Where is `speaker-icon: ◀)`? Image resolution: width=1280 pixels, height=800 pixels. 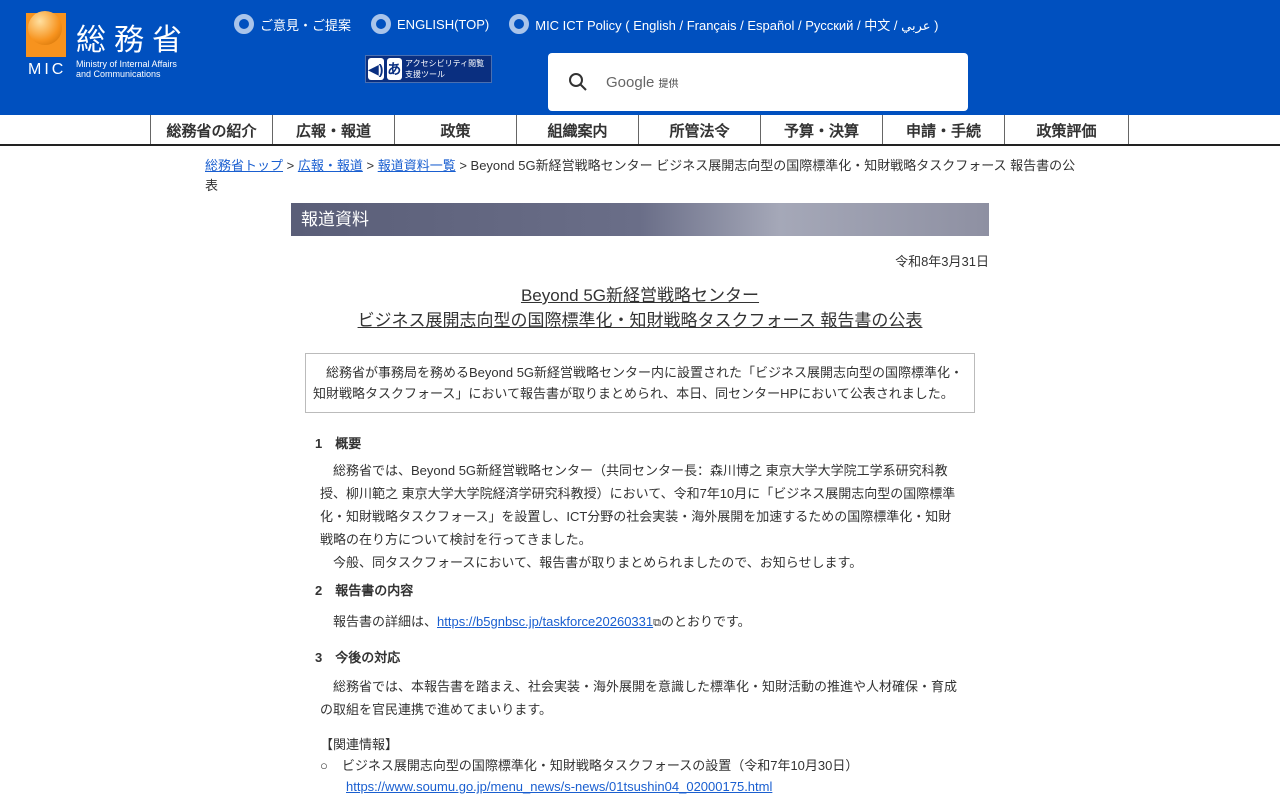 speaker-icon: ◀) is located at coordinates (376, 69).